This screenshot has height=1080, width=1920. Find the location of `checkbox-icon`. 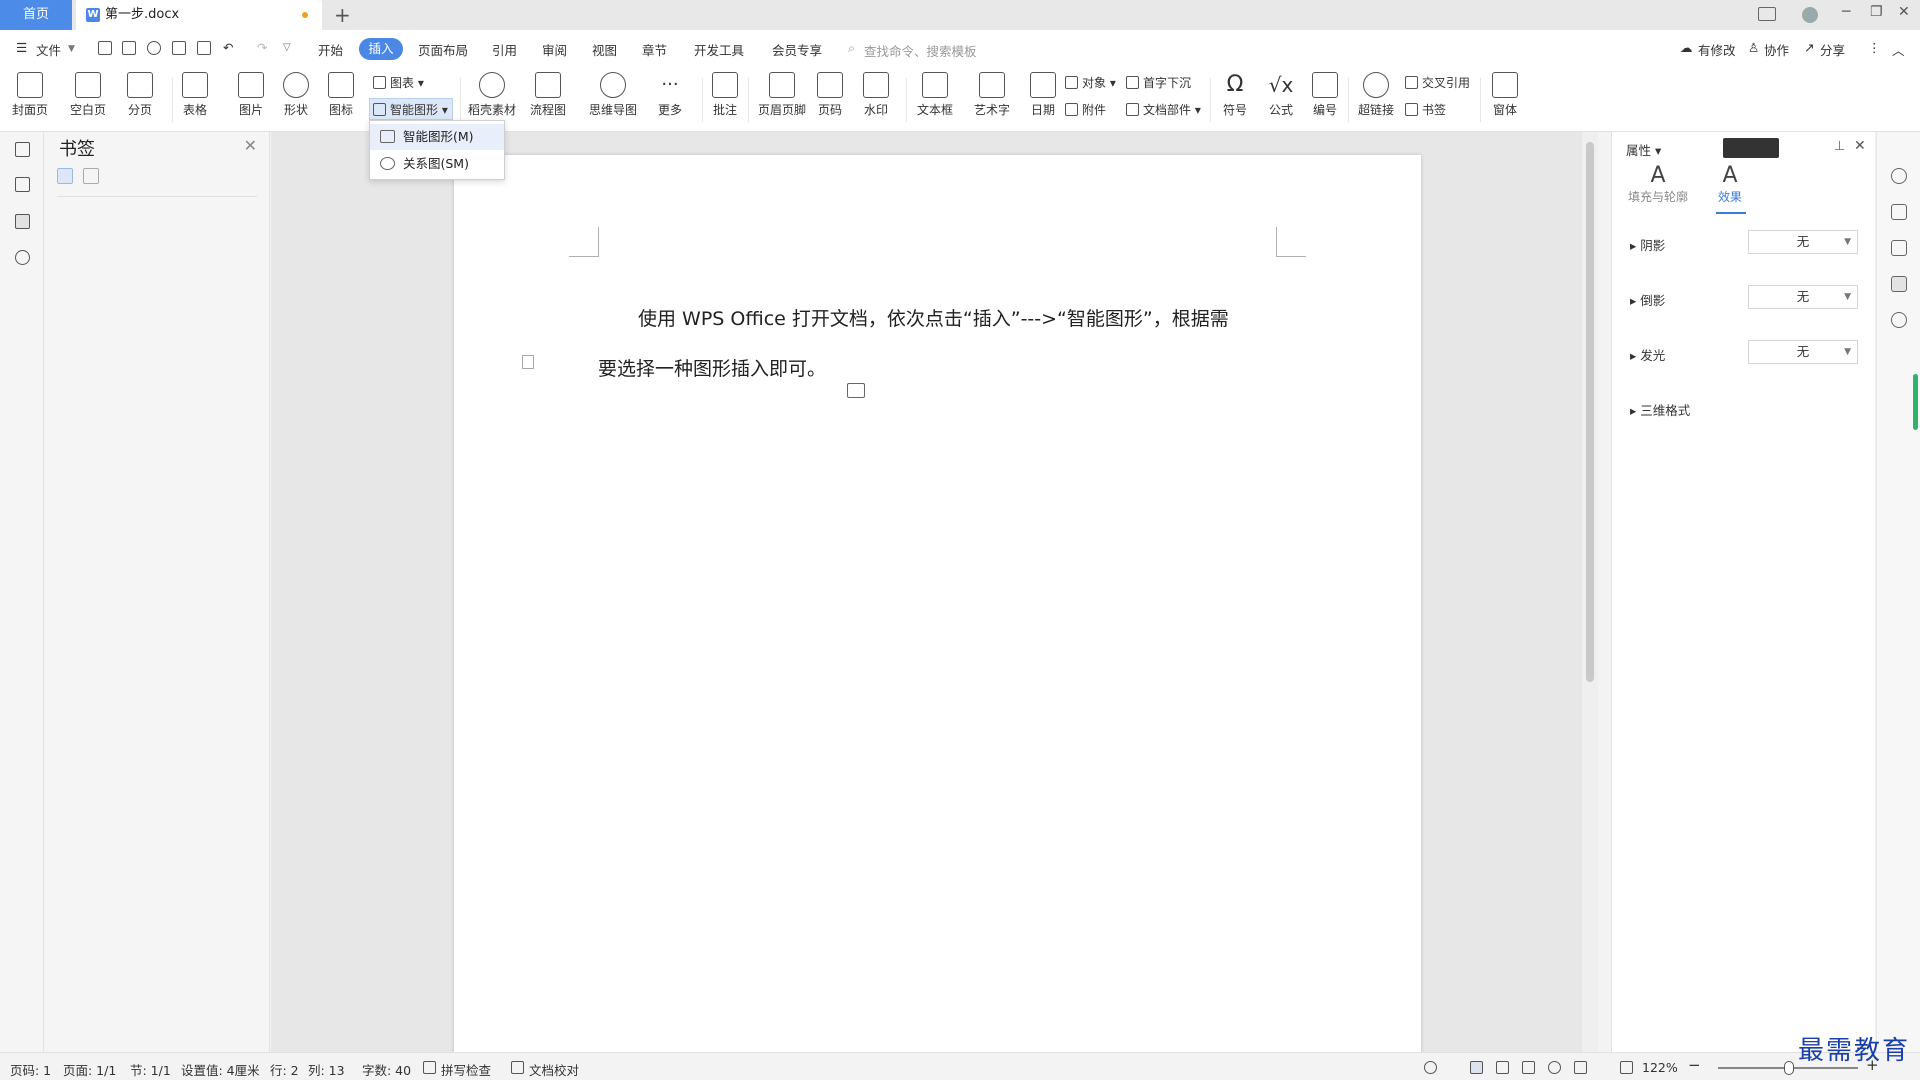

checkbox-icon is located at coordinates (517, 1067).